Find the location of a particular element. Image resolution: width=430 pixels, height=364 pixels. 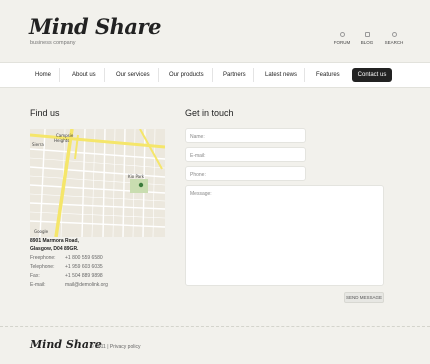

email-link: mail@demolink.org is located at coordinates (86, 285).